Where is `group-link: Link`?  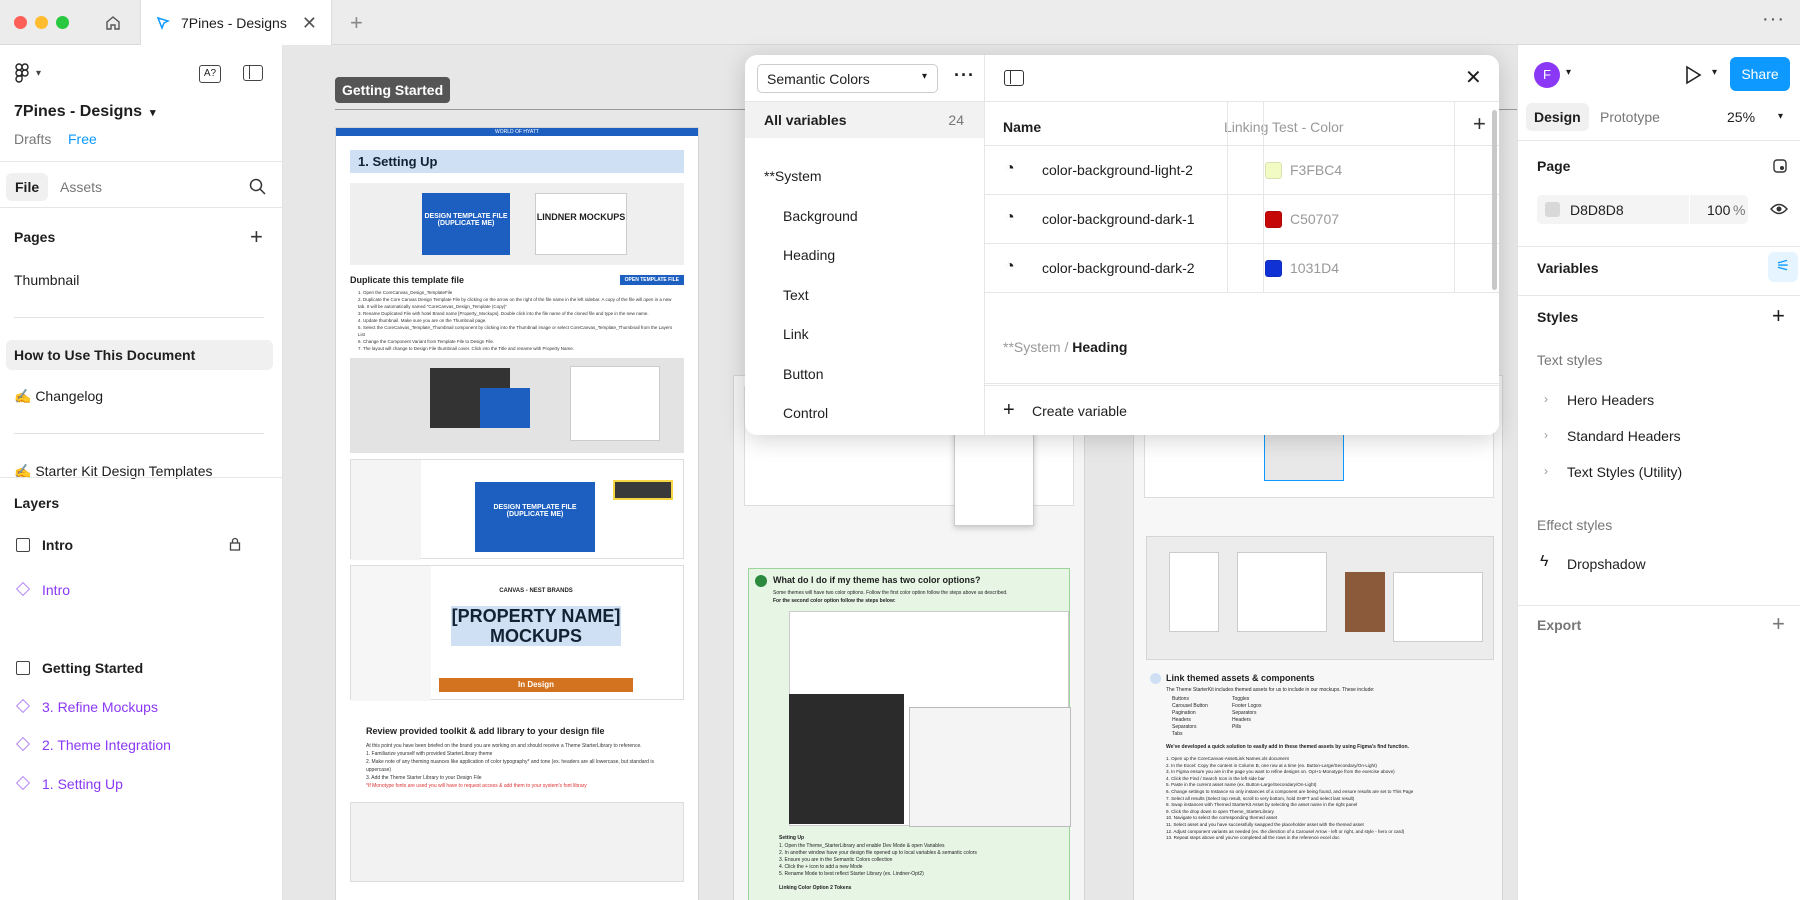 group-link: Link is located at coordinates (796, 334).